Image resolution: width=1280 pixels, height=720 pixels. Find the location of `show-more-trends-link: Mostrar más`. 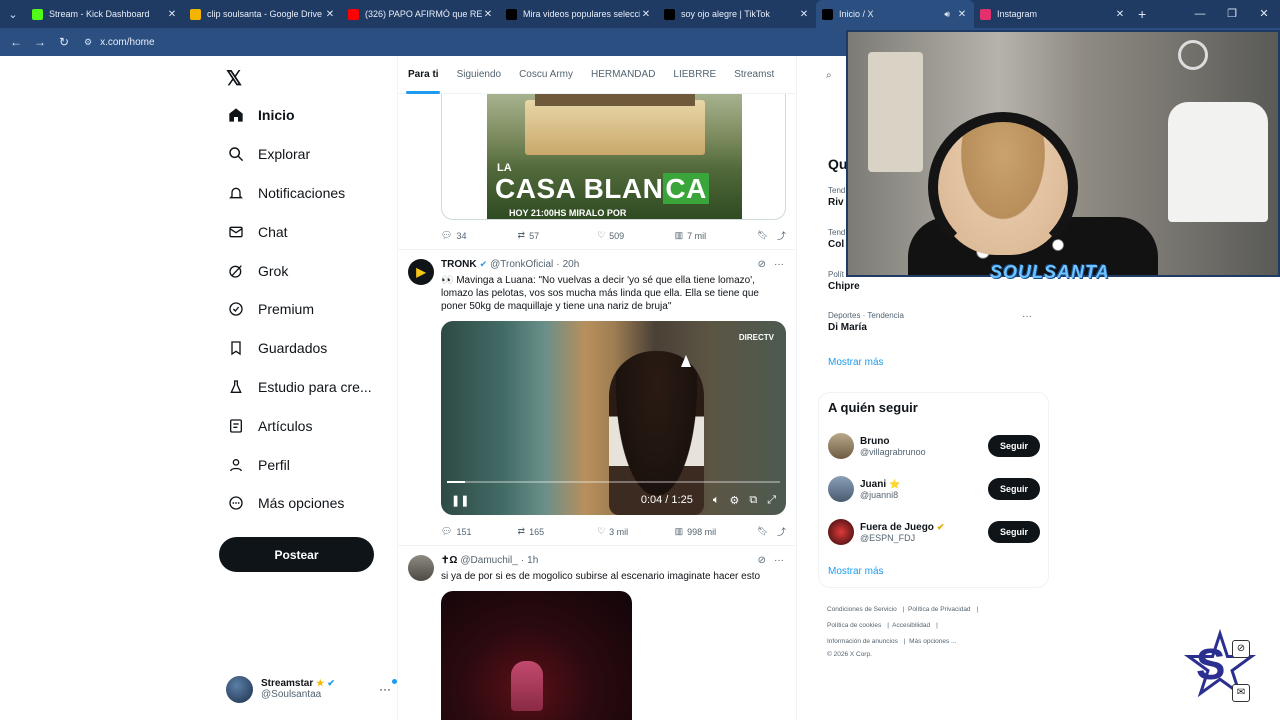

show-more-trends-link: Mostrar más is located at coordinates (856, 362).